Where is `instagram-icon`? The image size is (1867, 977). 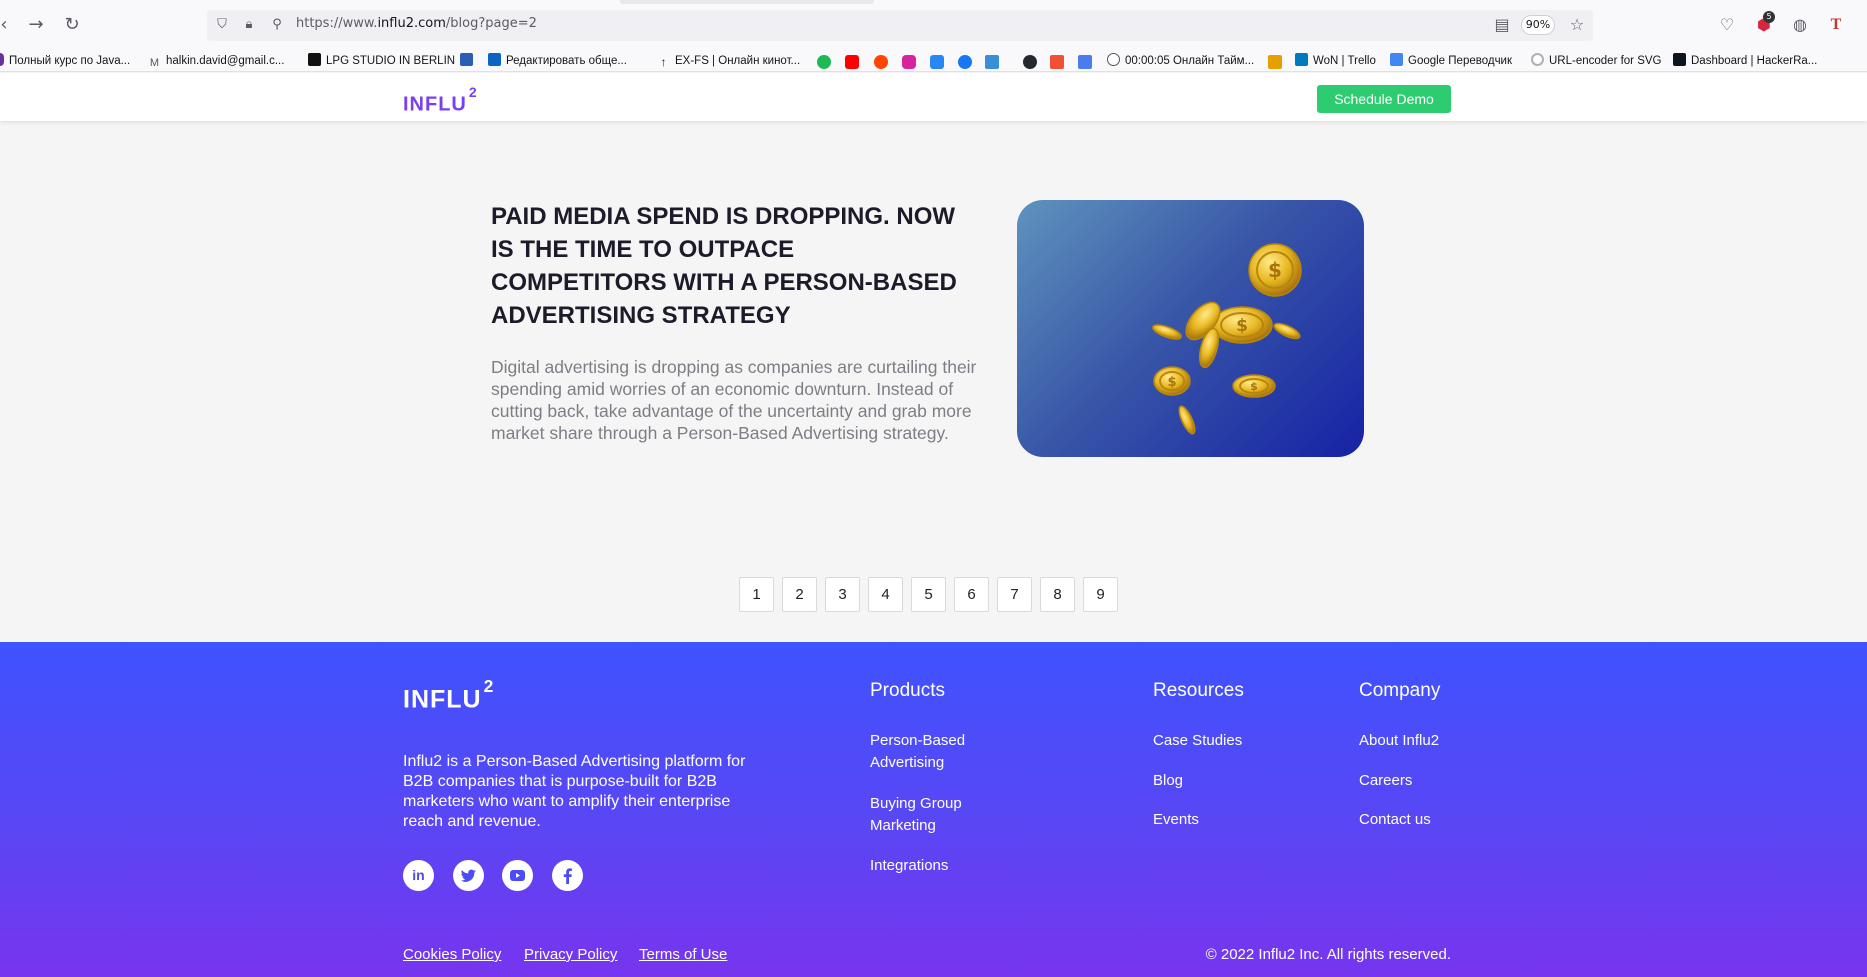 instagram-icon is located at coordinates (909, 62).